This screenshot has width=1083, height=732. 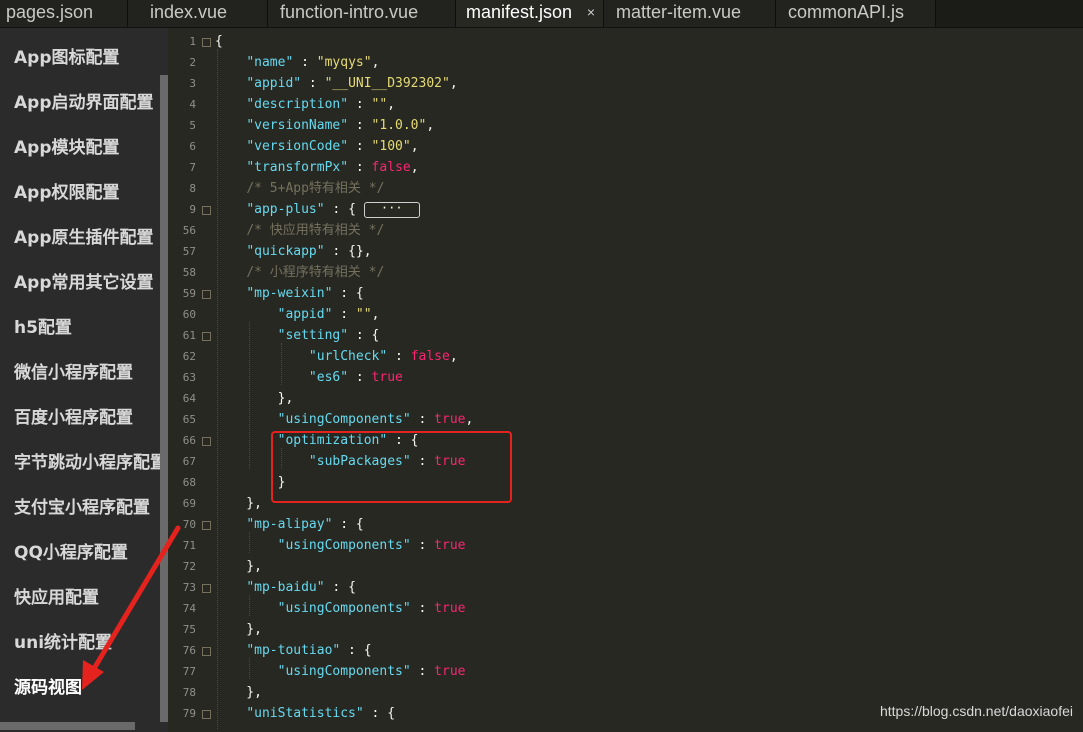 I want to click on code-line-65: "usingComponents" : true,, so click(x=375, y=419).